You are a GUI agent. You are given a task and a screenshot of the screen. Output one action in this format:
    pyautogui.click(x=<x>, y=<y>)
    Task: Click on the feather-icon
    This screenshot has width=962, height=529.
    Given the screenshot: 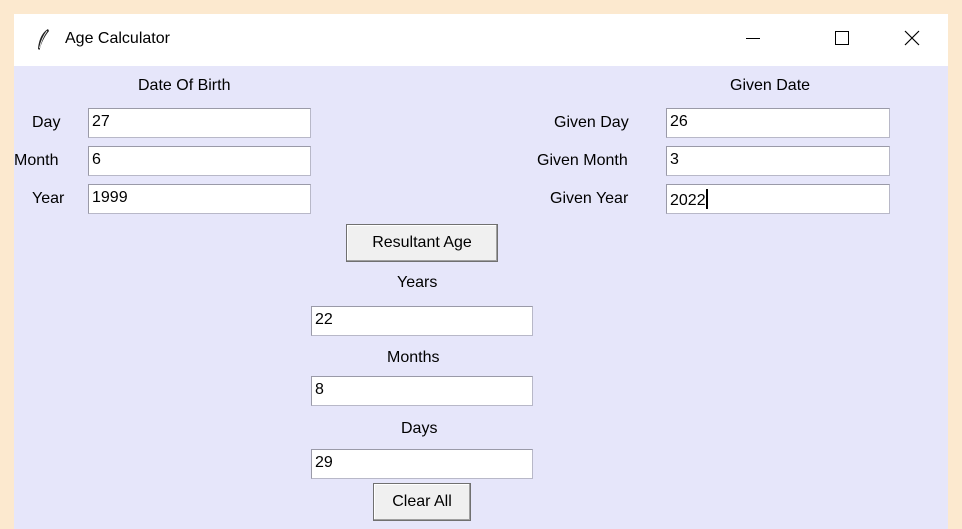 What is the action you would take?
    pyautogui.click(x=43, y=40)
    